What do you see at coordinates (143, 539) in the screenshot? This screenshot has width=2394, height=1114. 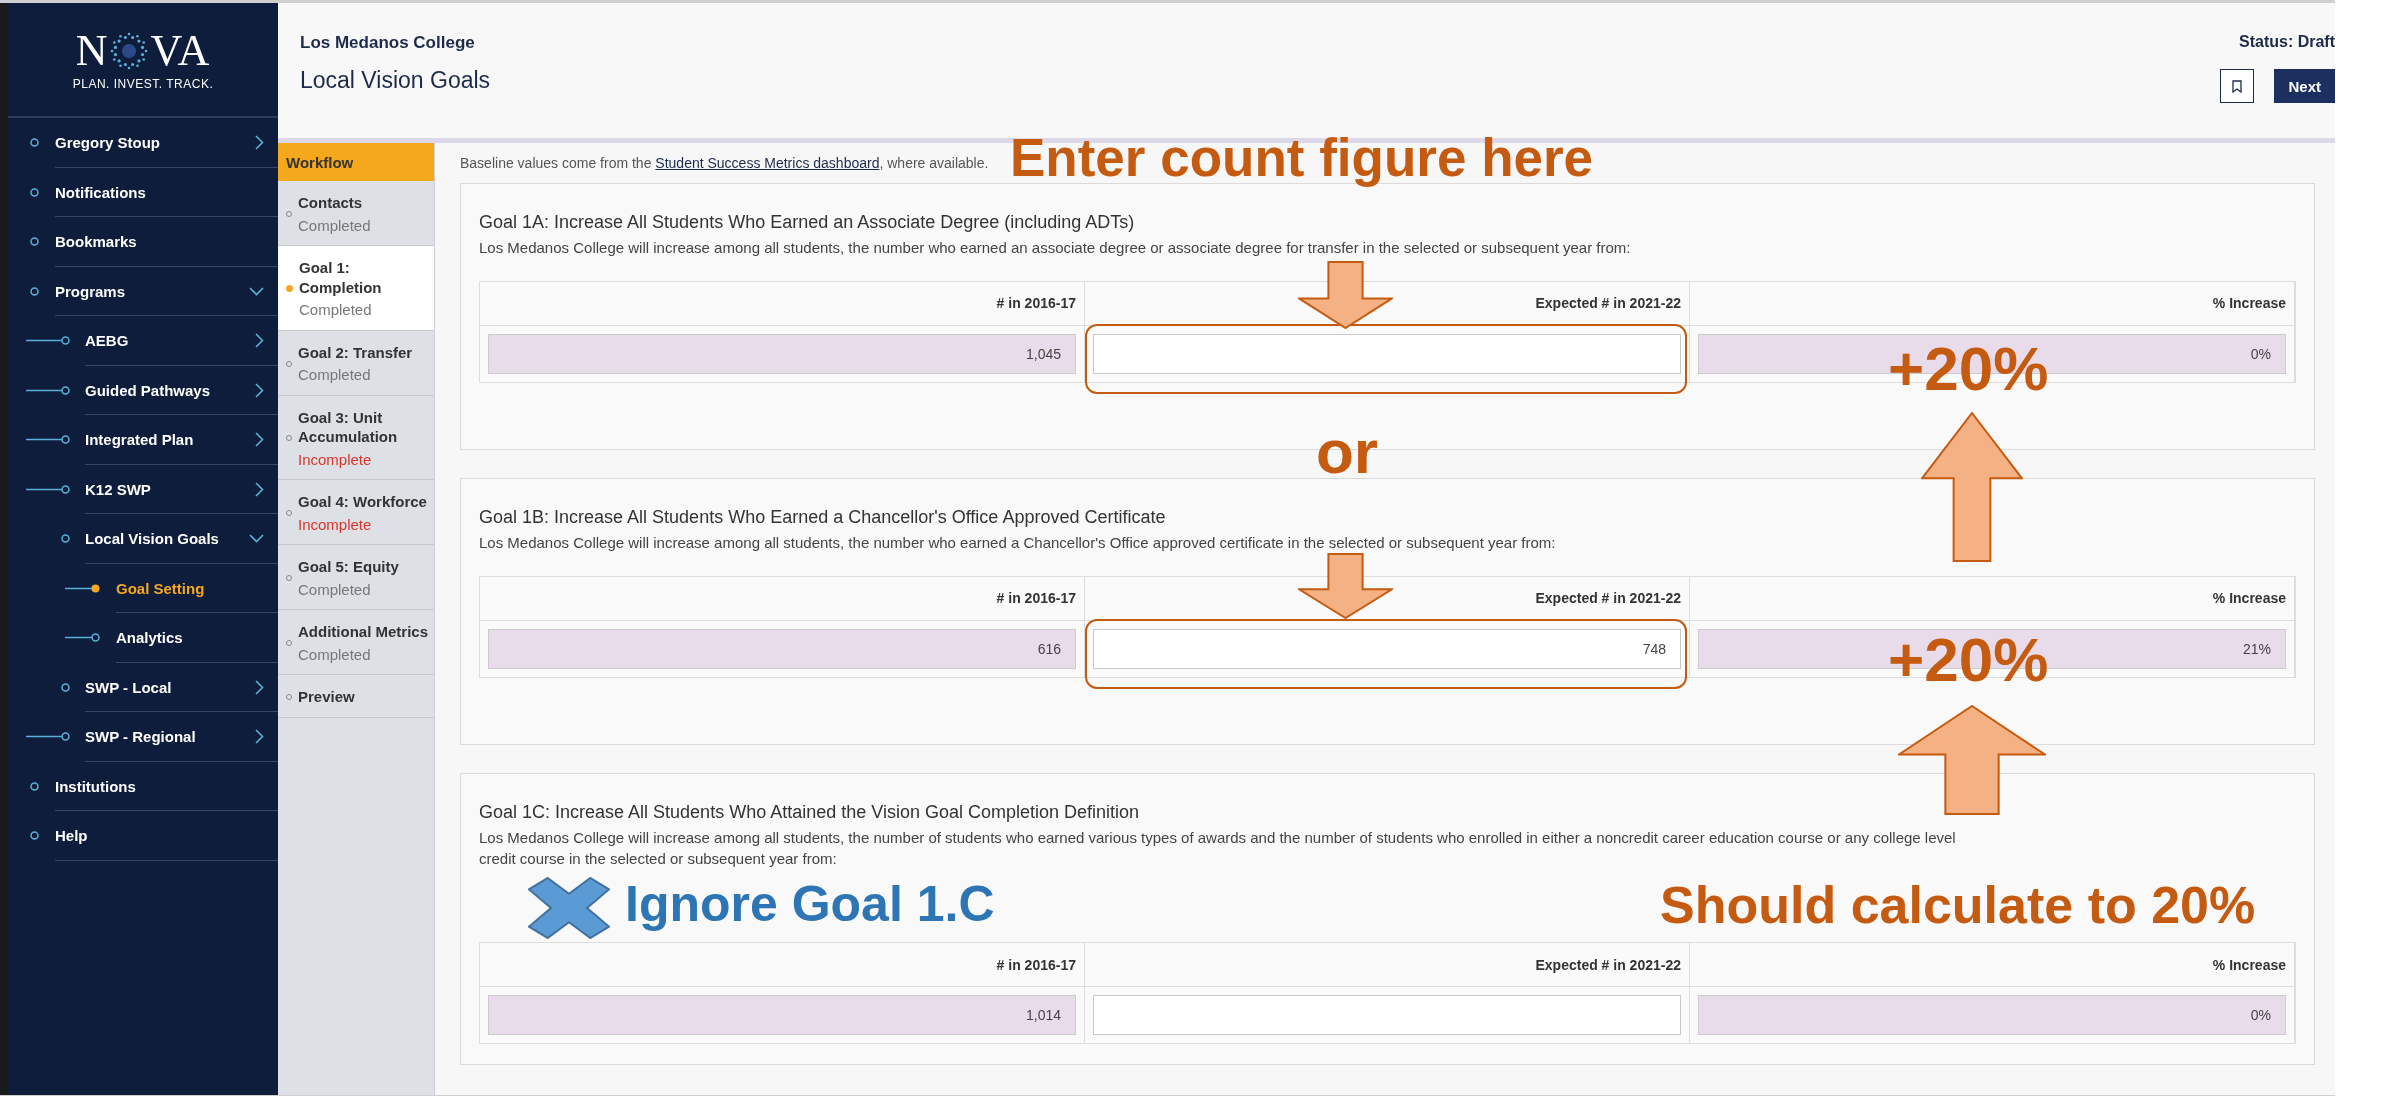 I see `nav-item: Local Vision Goals` at bounding box center [143, 539].